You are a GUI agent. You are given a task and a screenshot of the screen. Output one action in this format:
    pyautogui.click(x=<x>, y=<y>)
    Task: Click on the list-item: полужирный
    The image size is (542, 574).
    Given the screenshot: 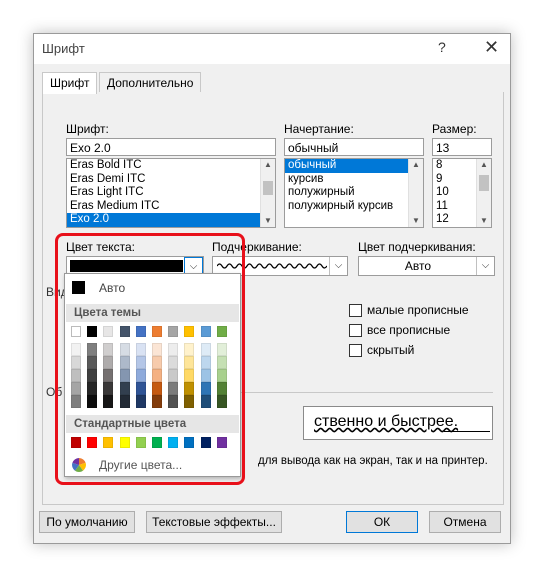 What is the action you would take?
    pyautogui.click(x=354, y=193)
    